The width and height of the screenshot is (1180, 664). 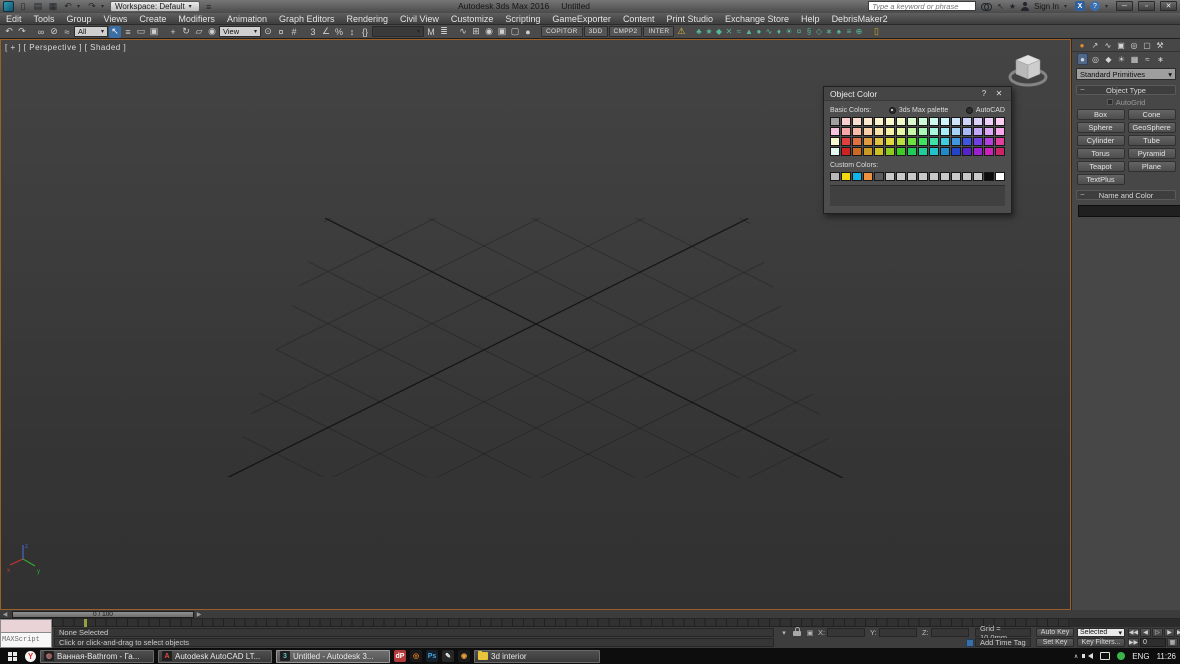 What do you see at coordinates (1151, 114) in the screenshot?
I see `primitive-button: Cone` at bounding box center [1151, 114].